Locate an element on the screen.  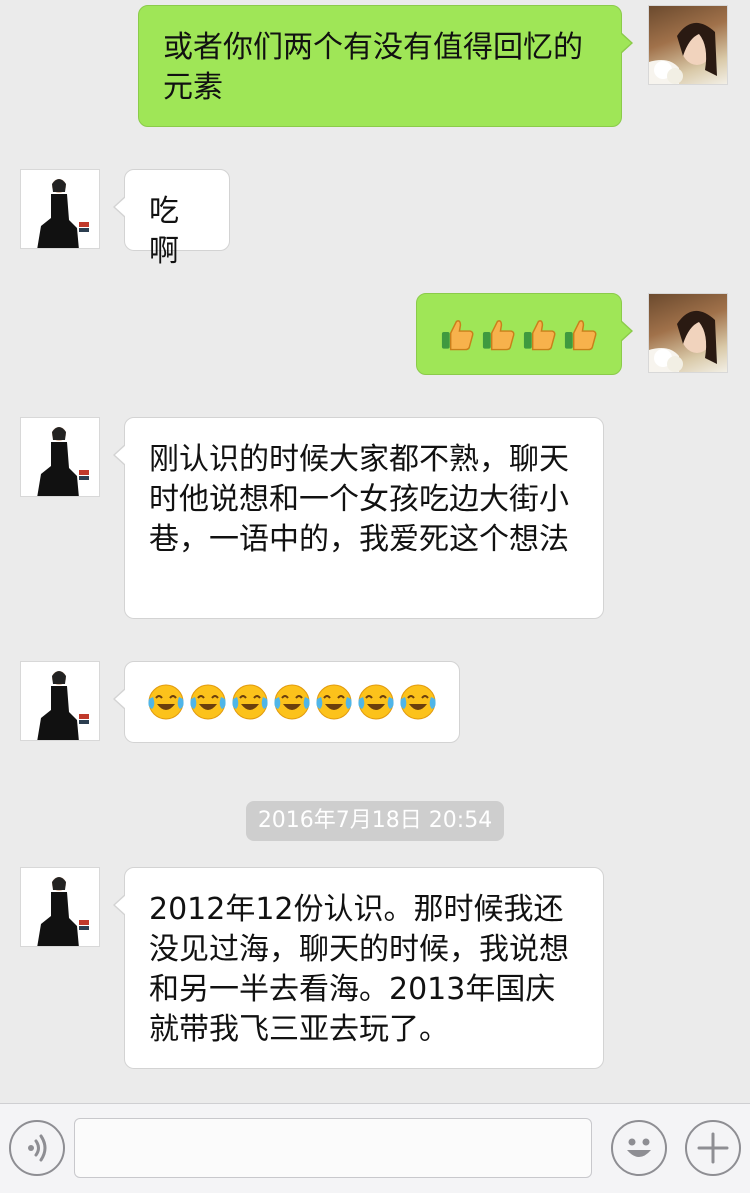
message-text: 或者你们两个有没有值得回忆的元素 is located at coordinates (373, 67).